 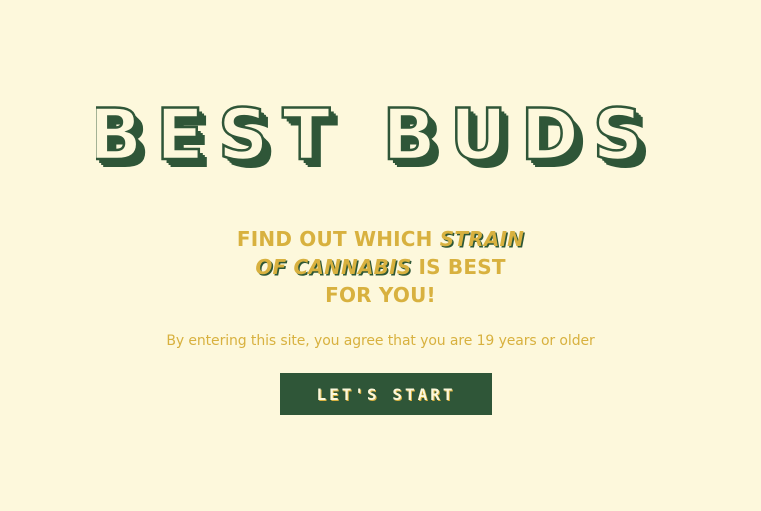 What do you see at coordinates (482, 239) in the screenshot?
I see `hero-emphasis-strain: STRAIN` at bounding box center [482, 239].